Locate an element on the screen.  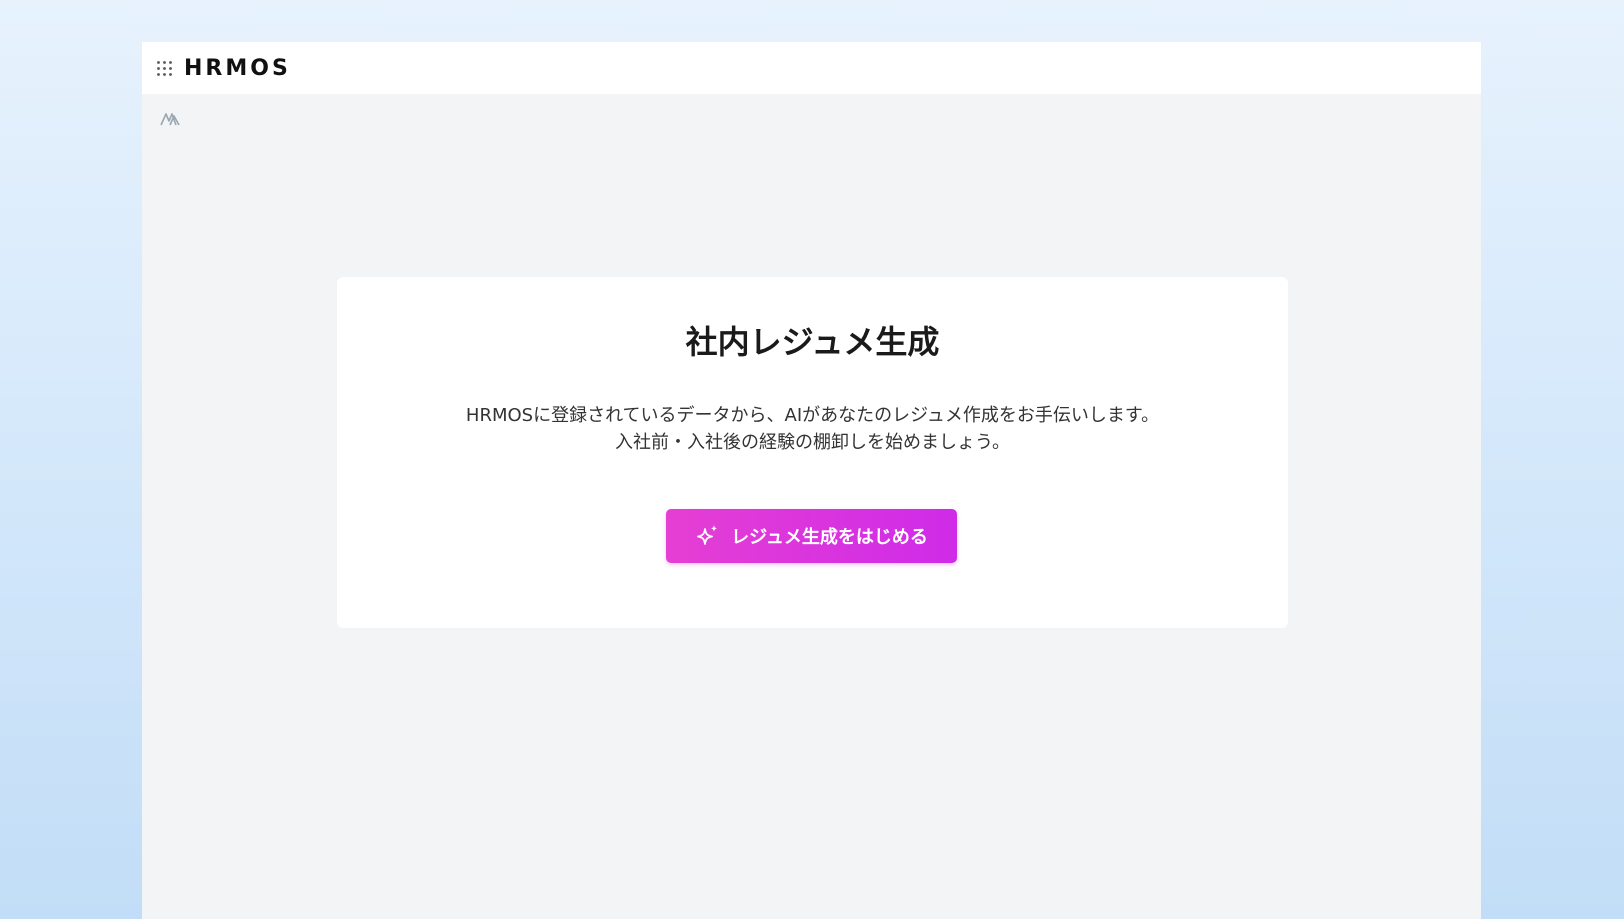
start-button-label: レジュメ生成をはじめる is located at coordinates (829, 537).